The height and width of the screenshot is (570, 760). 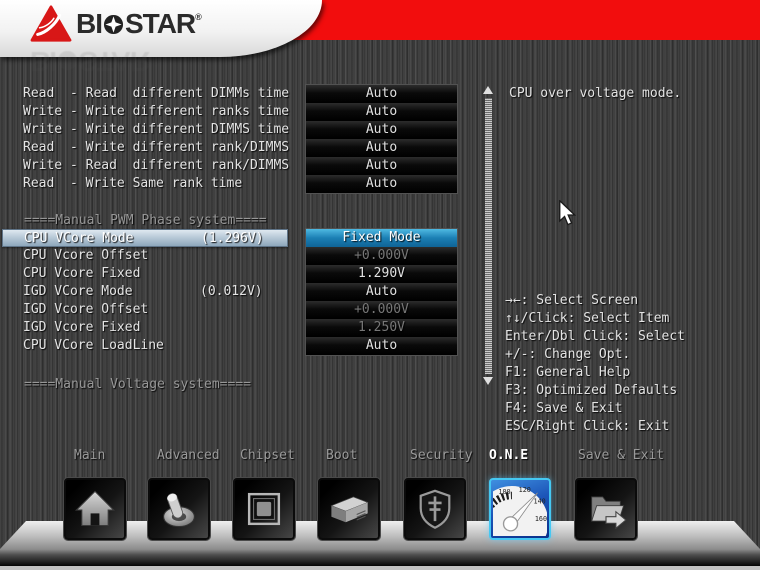 I want to click on scrollbar-track, so click(x=488, y=236).